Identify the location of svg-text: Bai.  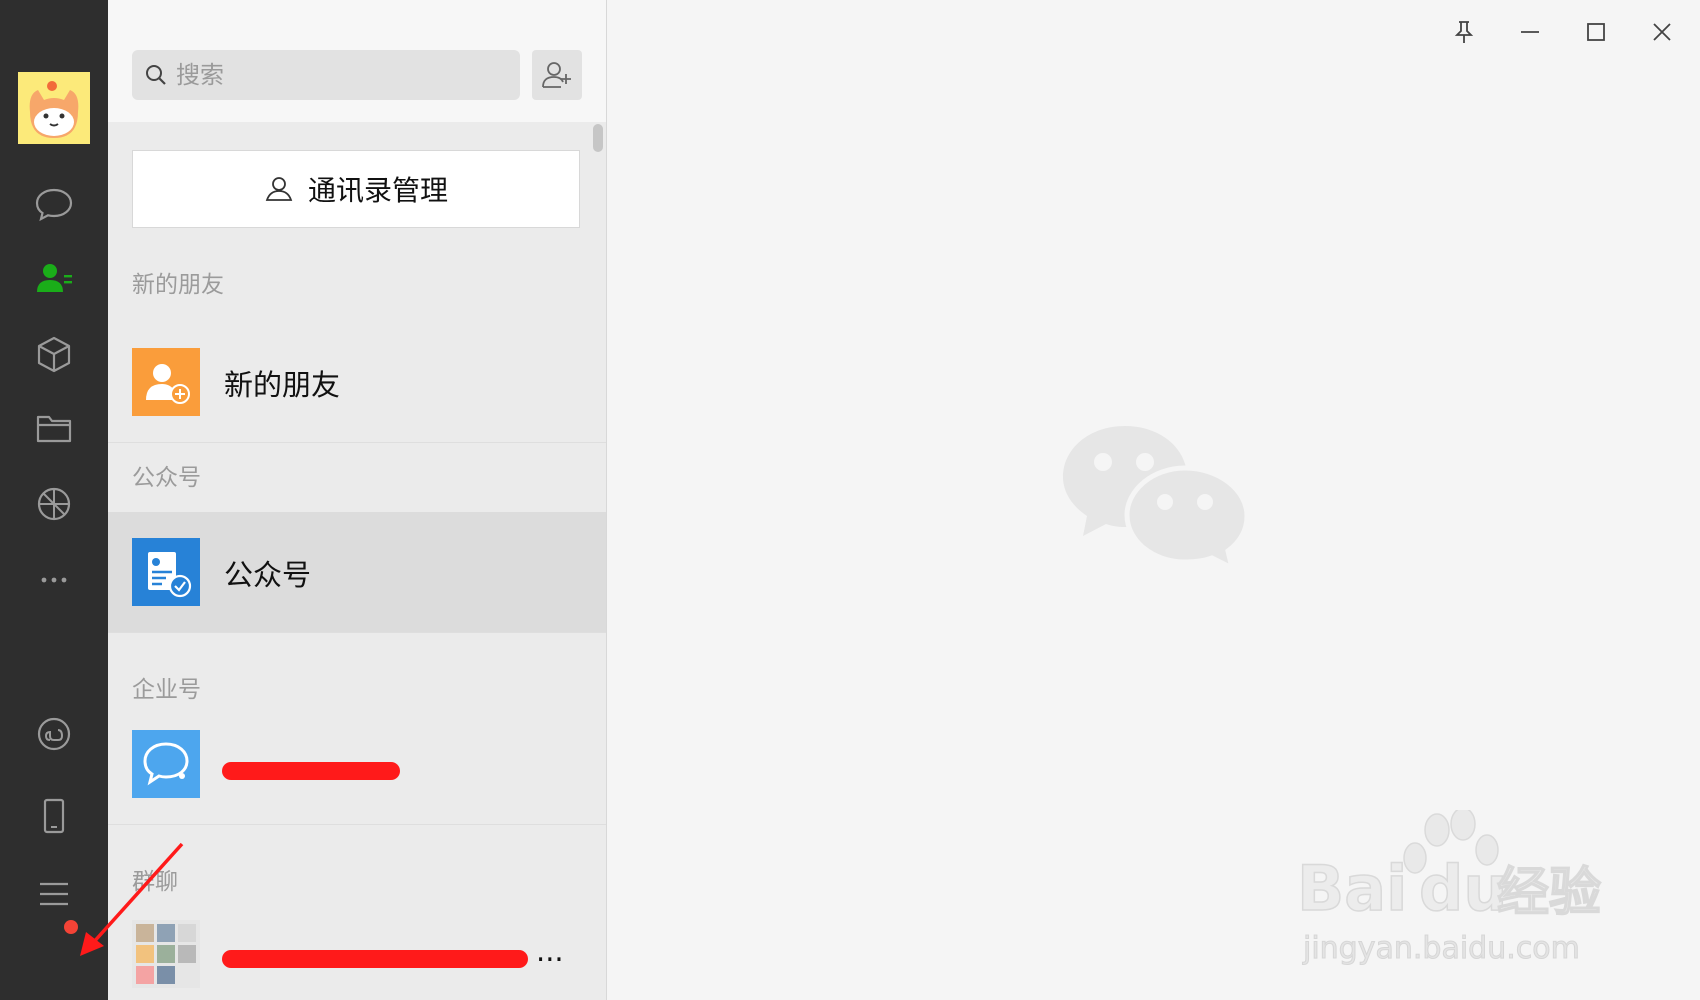
(1352, 888).